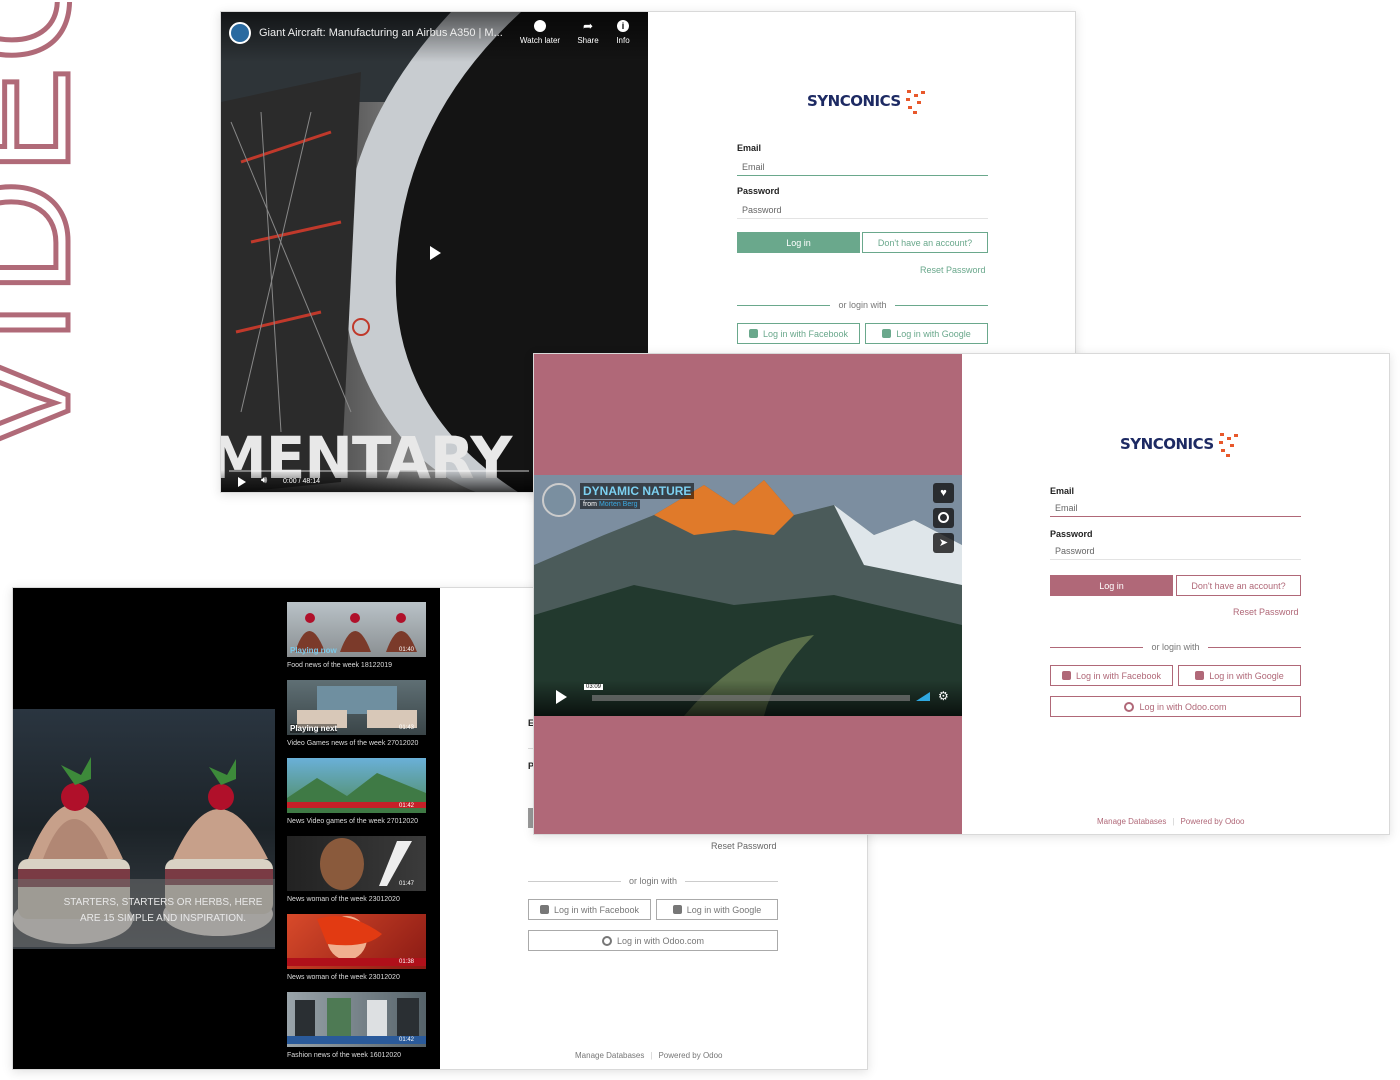 Image resolution: width=1400 pixels, height=1080 pixels. What do you see at coordinates (356, 785) in the screenshot?
I see `playlist-thumb-3: 01:42` at bounding box center [356, 785].